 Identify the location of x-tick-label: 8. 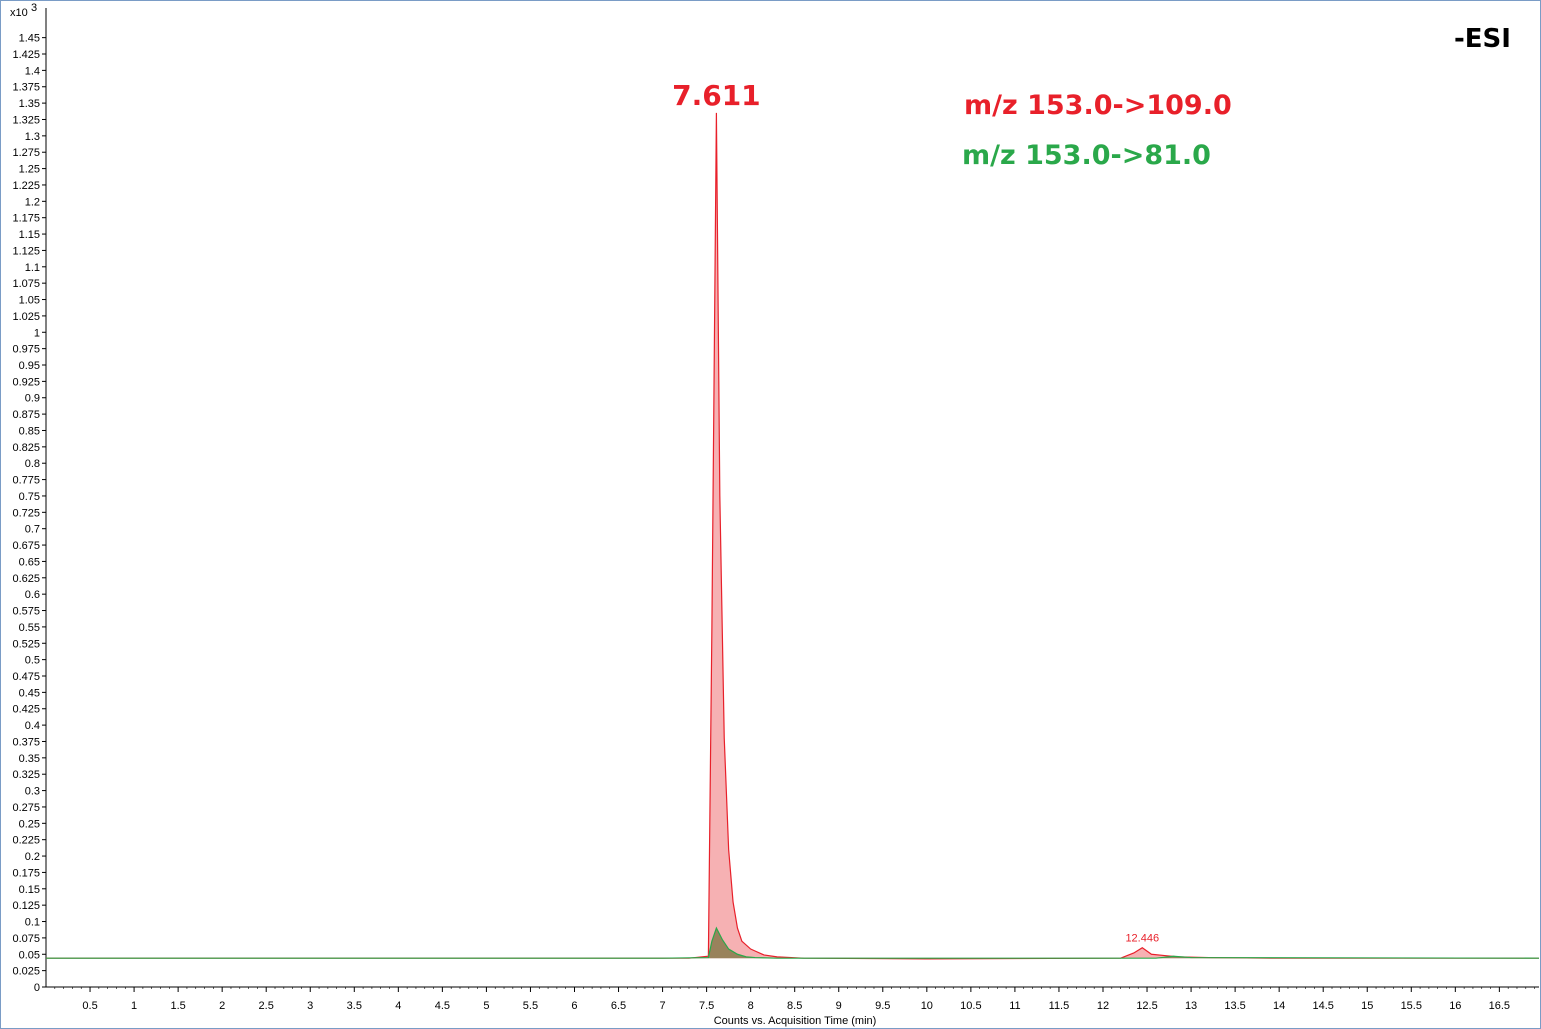
(751, 1006).